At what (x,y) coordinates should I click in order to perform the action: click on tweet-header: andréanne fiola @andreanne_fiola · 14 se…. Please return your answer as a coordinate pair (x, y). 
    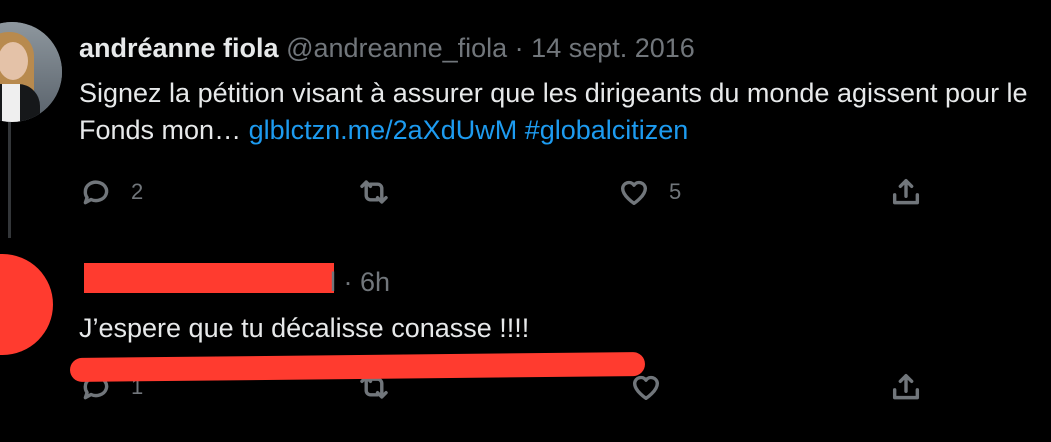
    Looking at the image, I should click on (387, 48).